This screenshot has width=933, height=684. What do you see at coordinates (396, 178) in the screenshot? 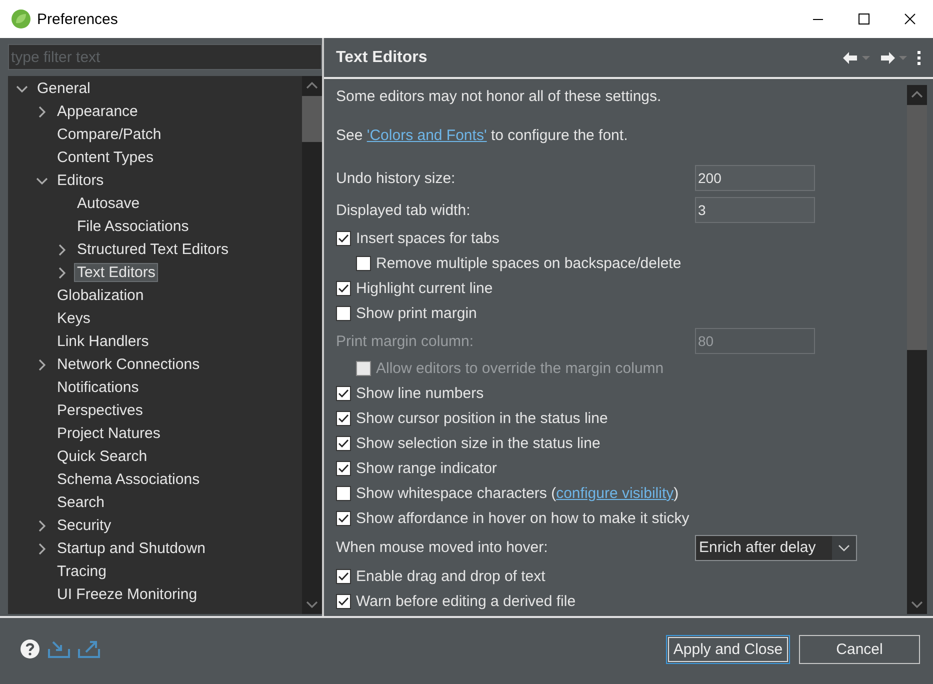
I see `field-label: Undo history size:` at bounding box center [396, 178].